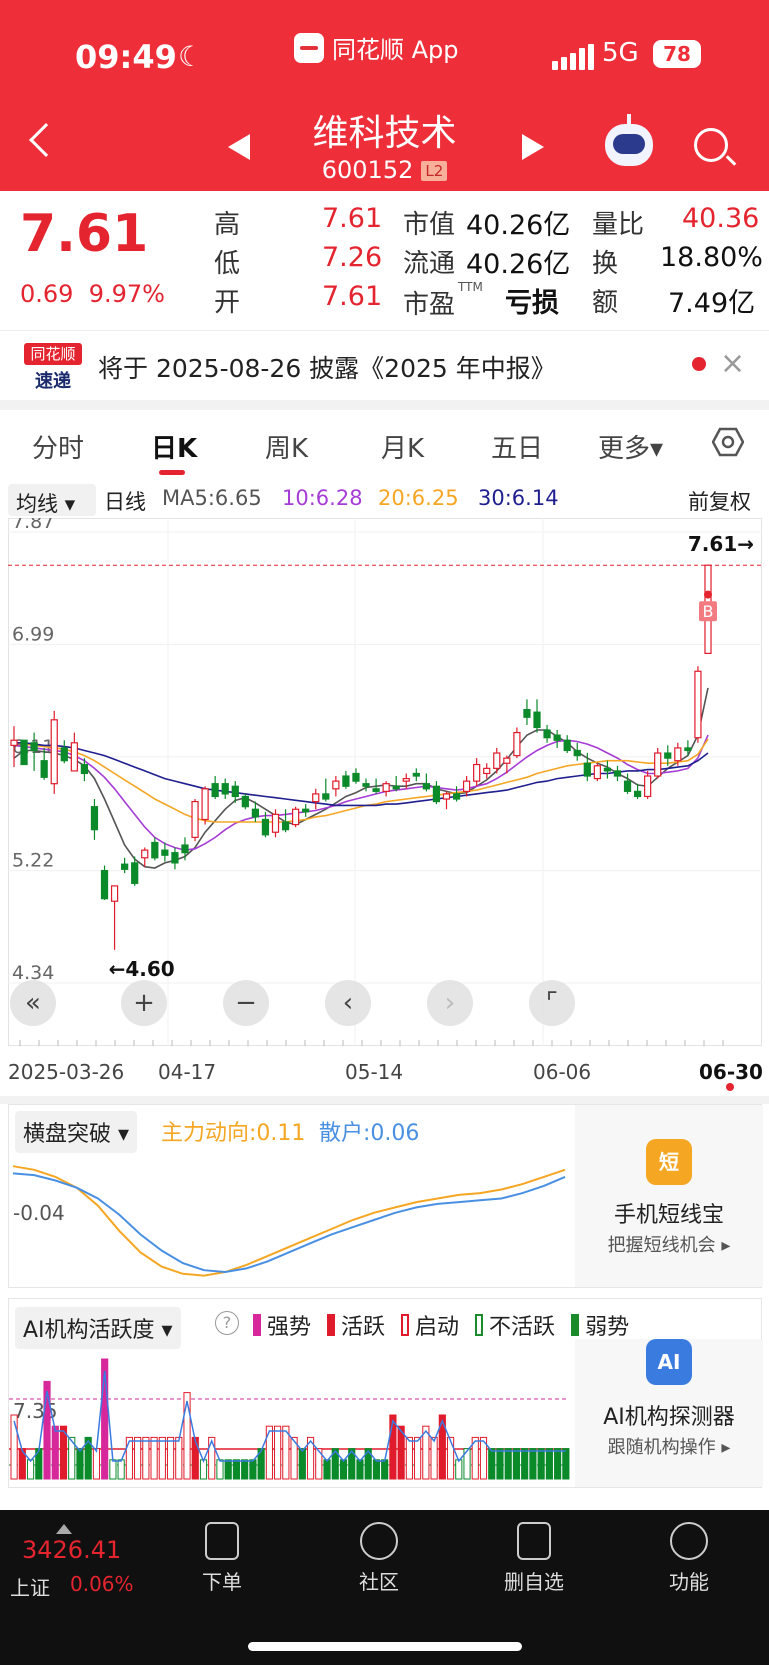 The height and width of the screenshot is (1665, 769). Describe the element at coordinates (677, 54) in the screenshot. I see `battery-icon: 78` at that location.